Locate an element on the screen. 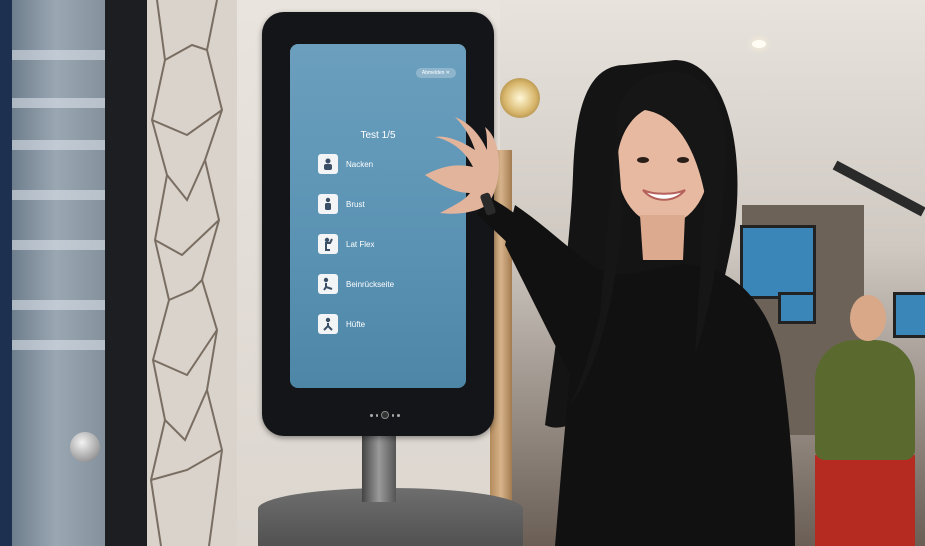  neck-exercise-icon is located at coordinates (328, 164).